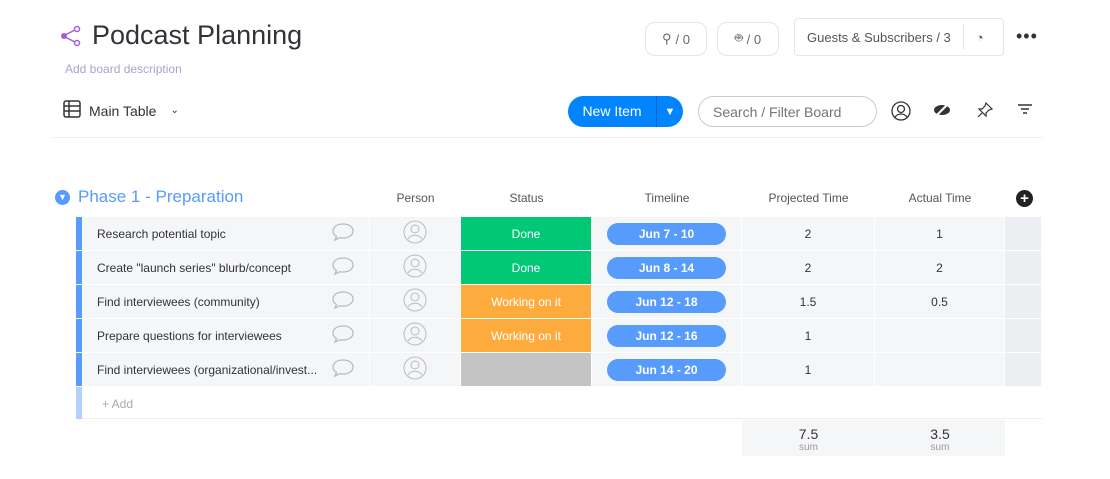 This screenshot has height=479, width=1110. What do you see at coordinates (178, 302) in the screenshot?
I see `item-name: Find interviewees (community)` at bounding box center [178, 302].